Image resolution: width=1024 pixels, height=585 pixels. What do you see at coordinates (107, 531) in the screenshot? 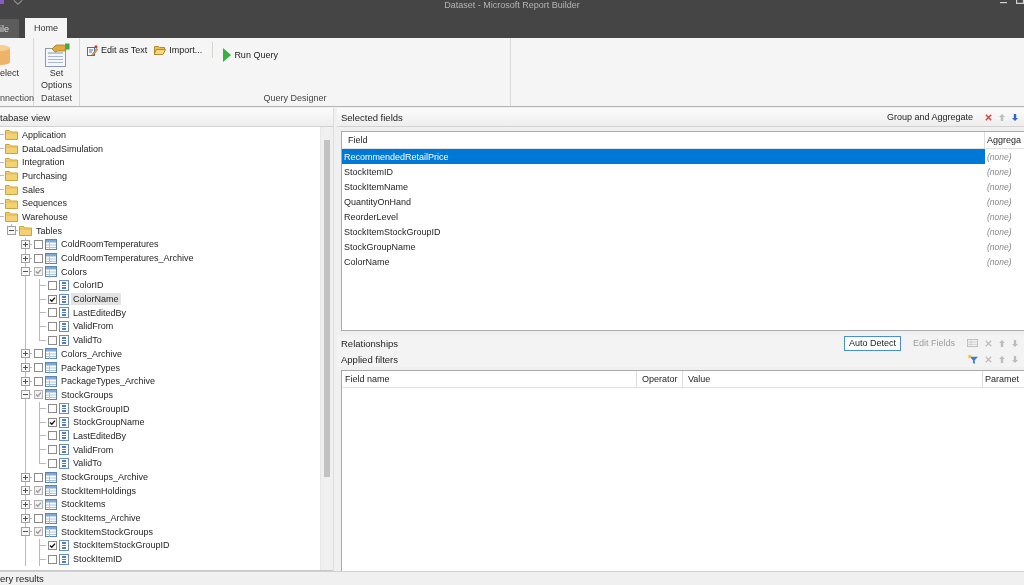
I see `tree-item: StockItemStockGroups` at bounding box center [107, 531].